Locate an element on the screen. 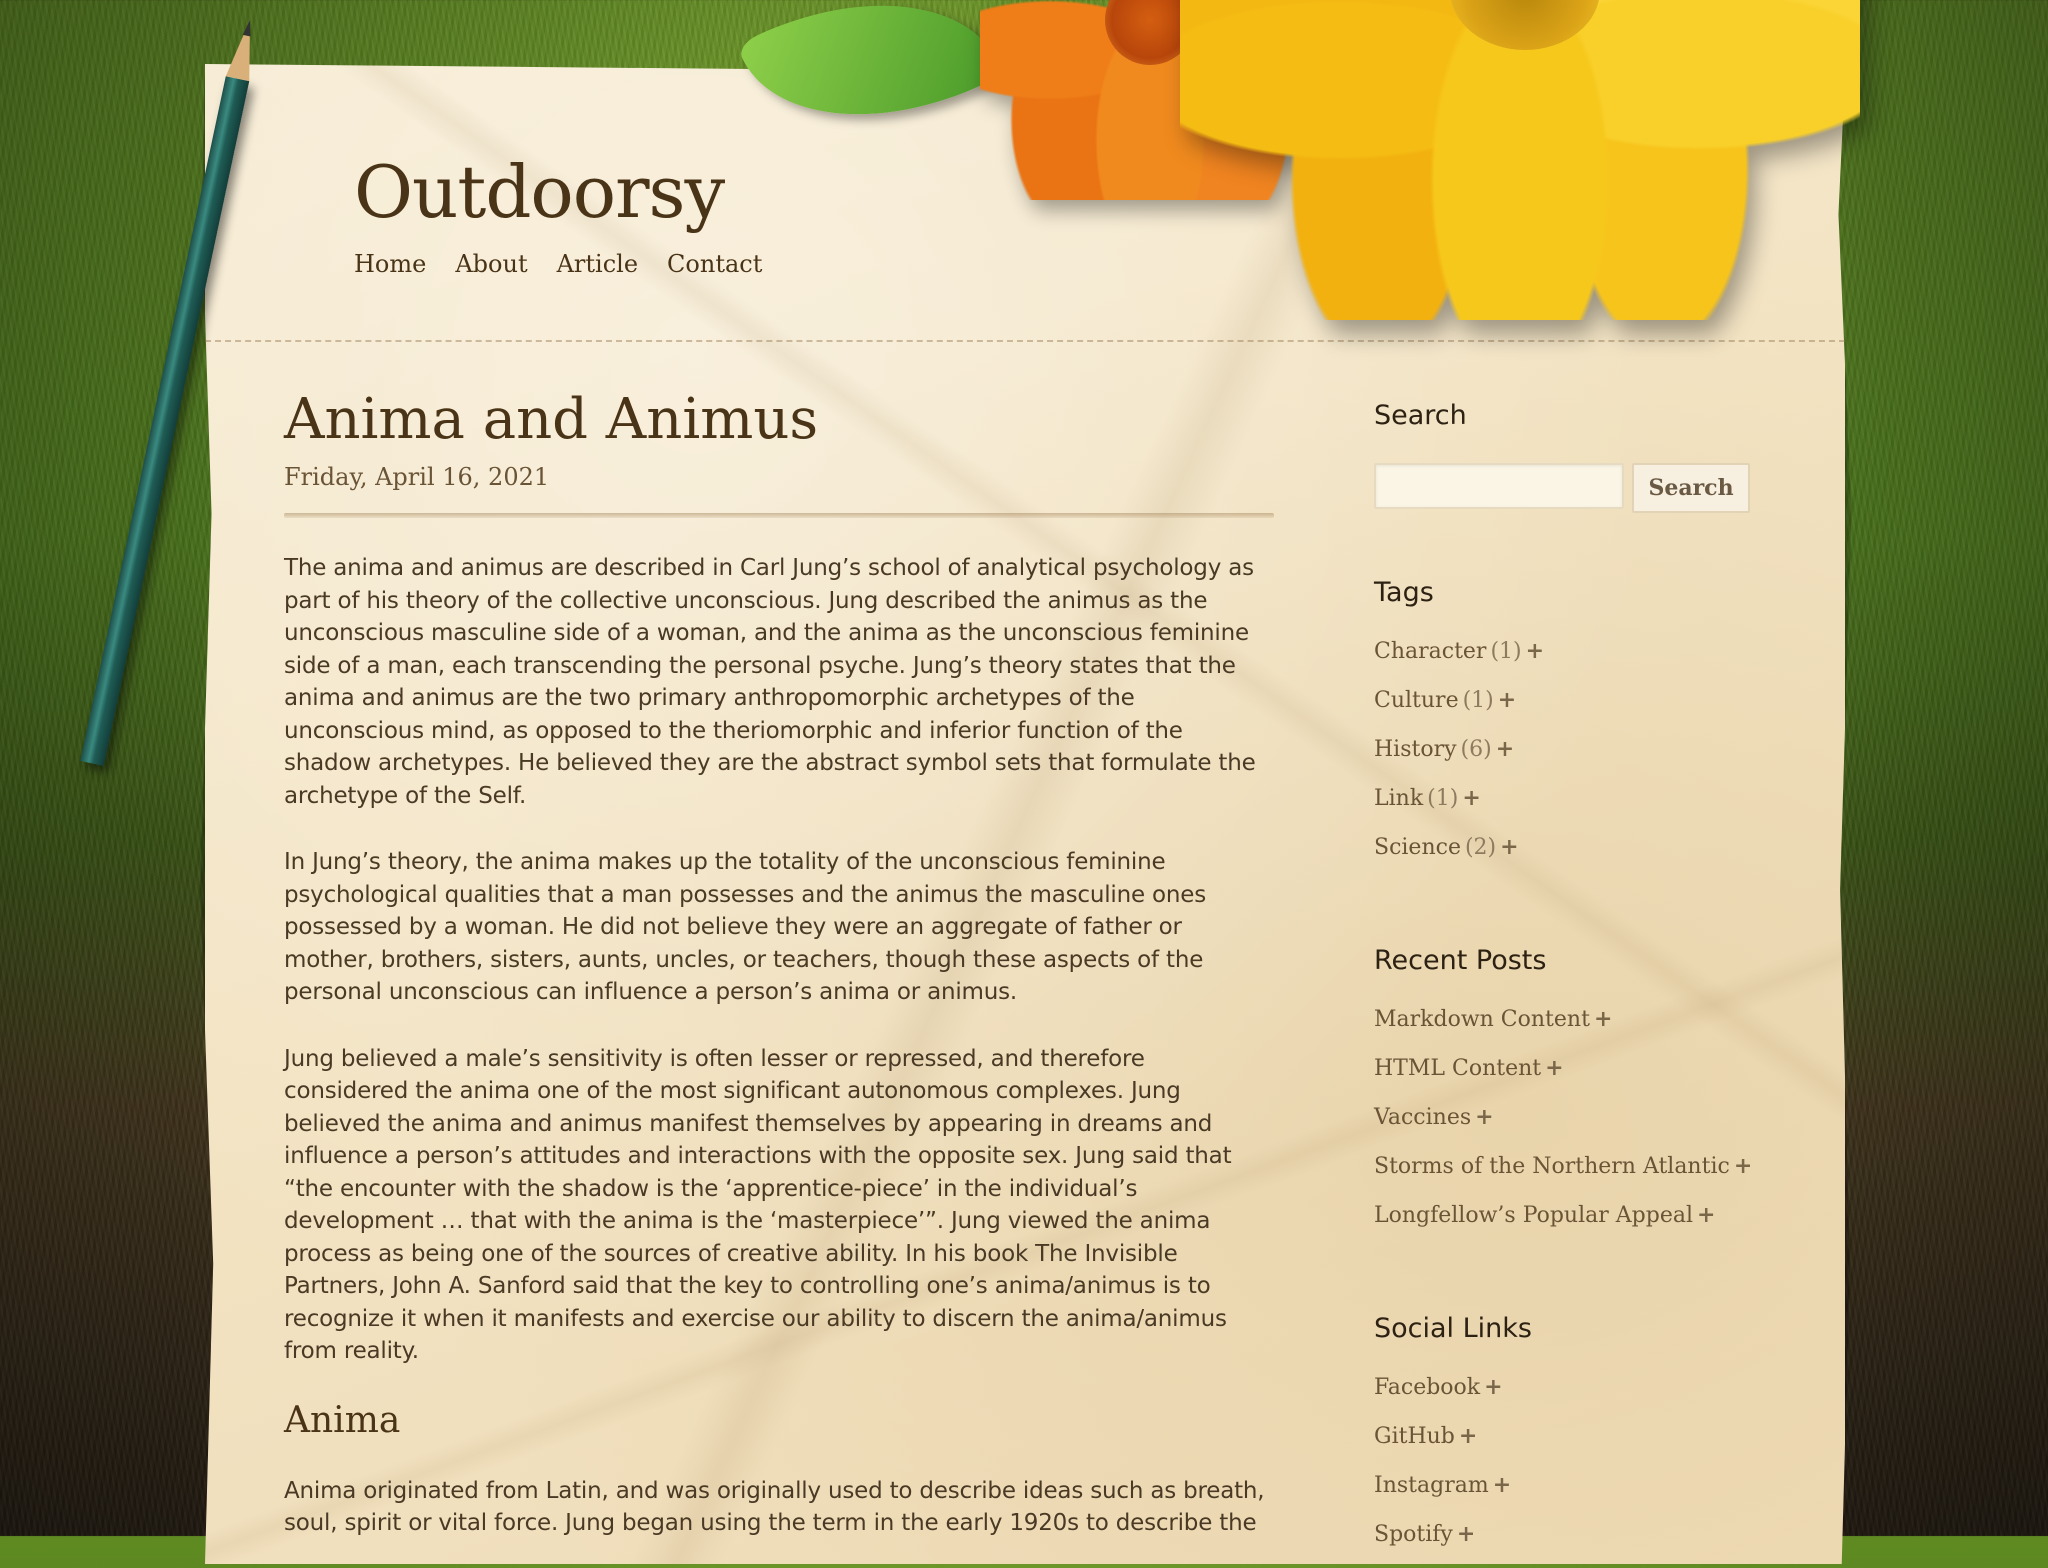  tag-label: Link is located at coordinates (1398, 798).